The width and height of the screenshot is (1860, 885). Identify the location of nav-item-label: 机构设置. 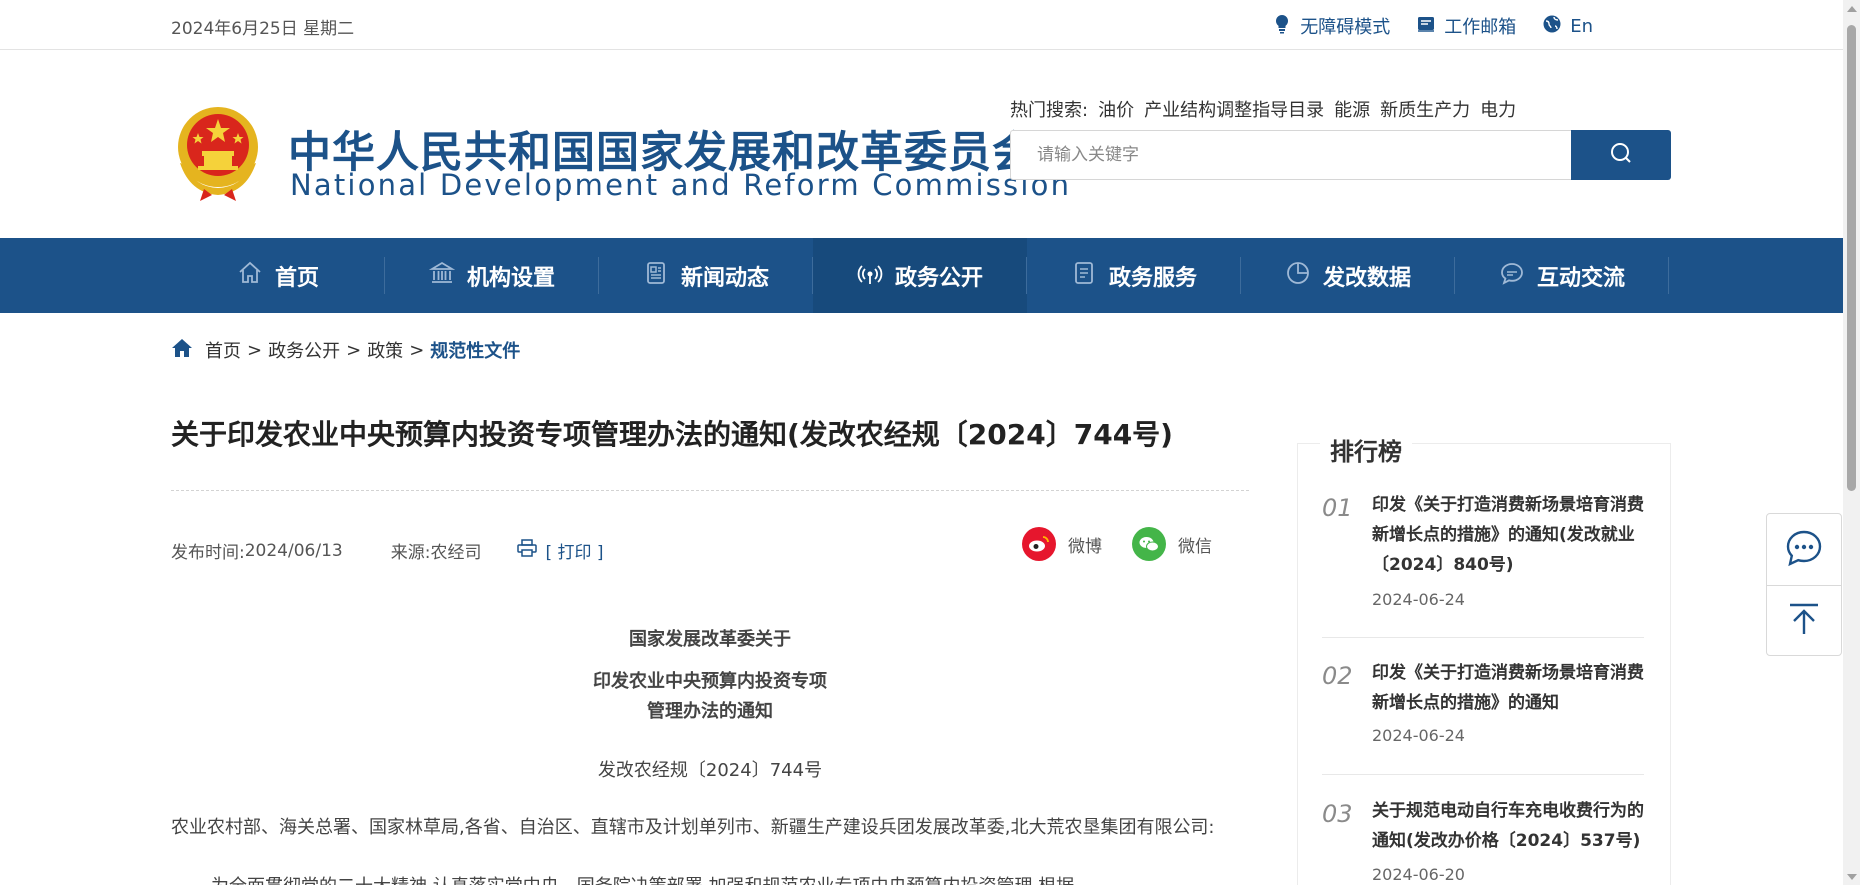
(510, 278).